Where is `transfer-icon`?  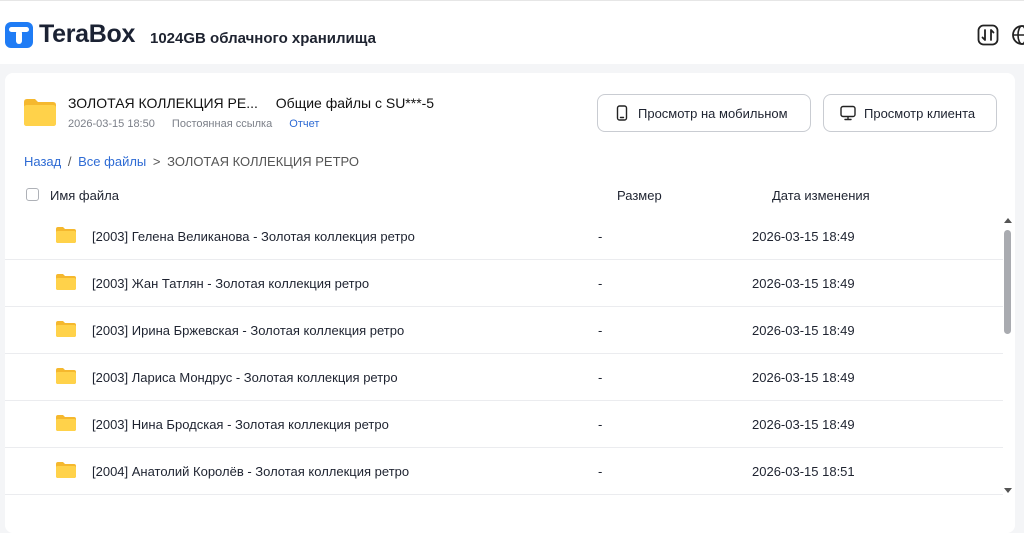 transfer-icon is located at coordinates (988, 35).